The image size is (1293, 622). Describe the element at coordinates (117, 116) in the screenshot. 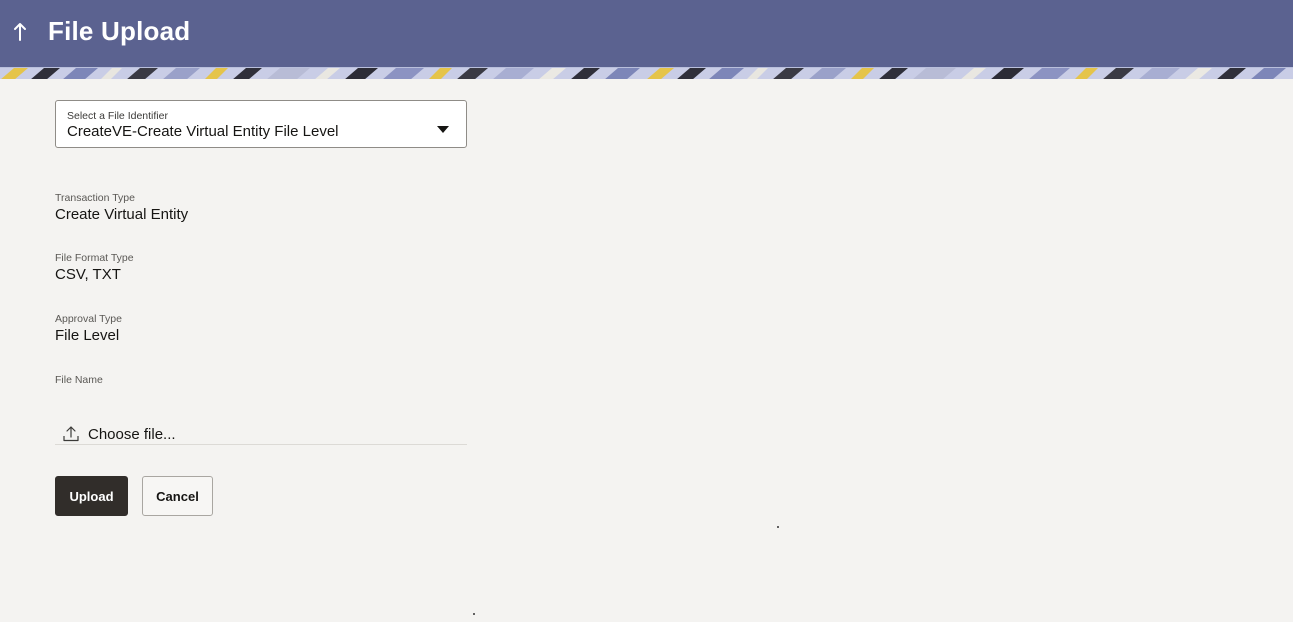

I see `file-identifier-label: Select a File Identifier` at that location.